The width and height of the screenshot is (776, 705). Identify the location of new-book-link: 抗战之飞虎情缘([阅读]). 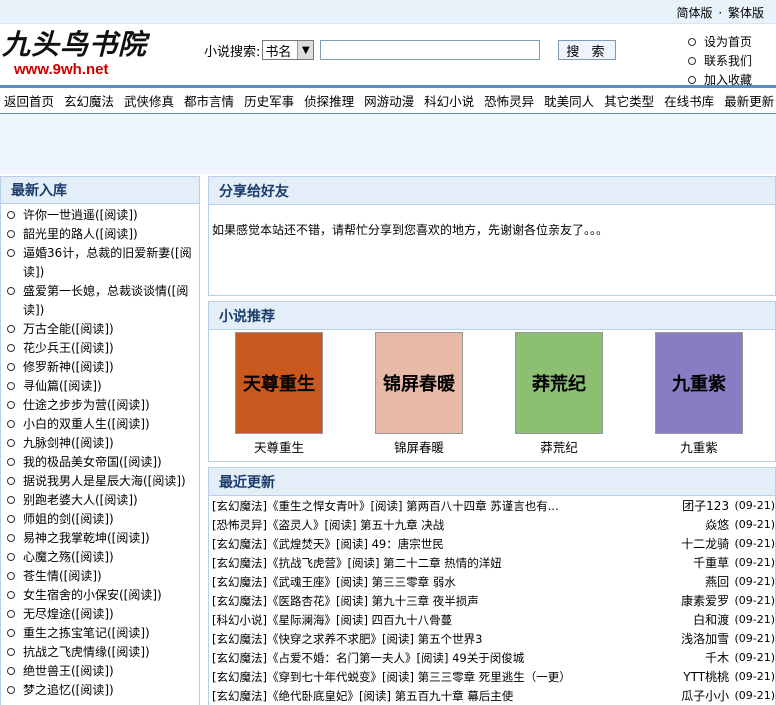
(111, 652).